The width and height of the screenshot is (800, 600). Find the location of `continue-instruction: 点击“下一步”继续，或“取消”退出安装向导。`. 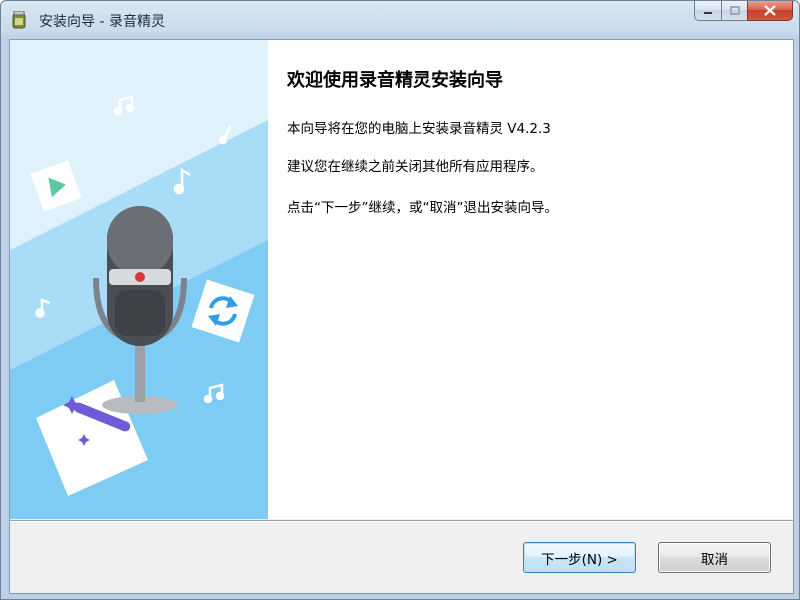

continue-instruction: 点击“下一步”继续，或“取消”退出安装向导。 is located at coordinates (422, 208).